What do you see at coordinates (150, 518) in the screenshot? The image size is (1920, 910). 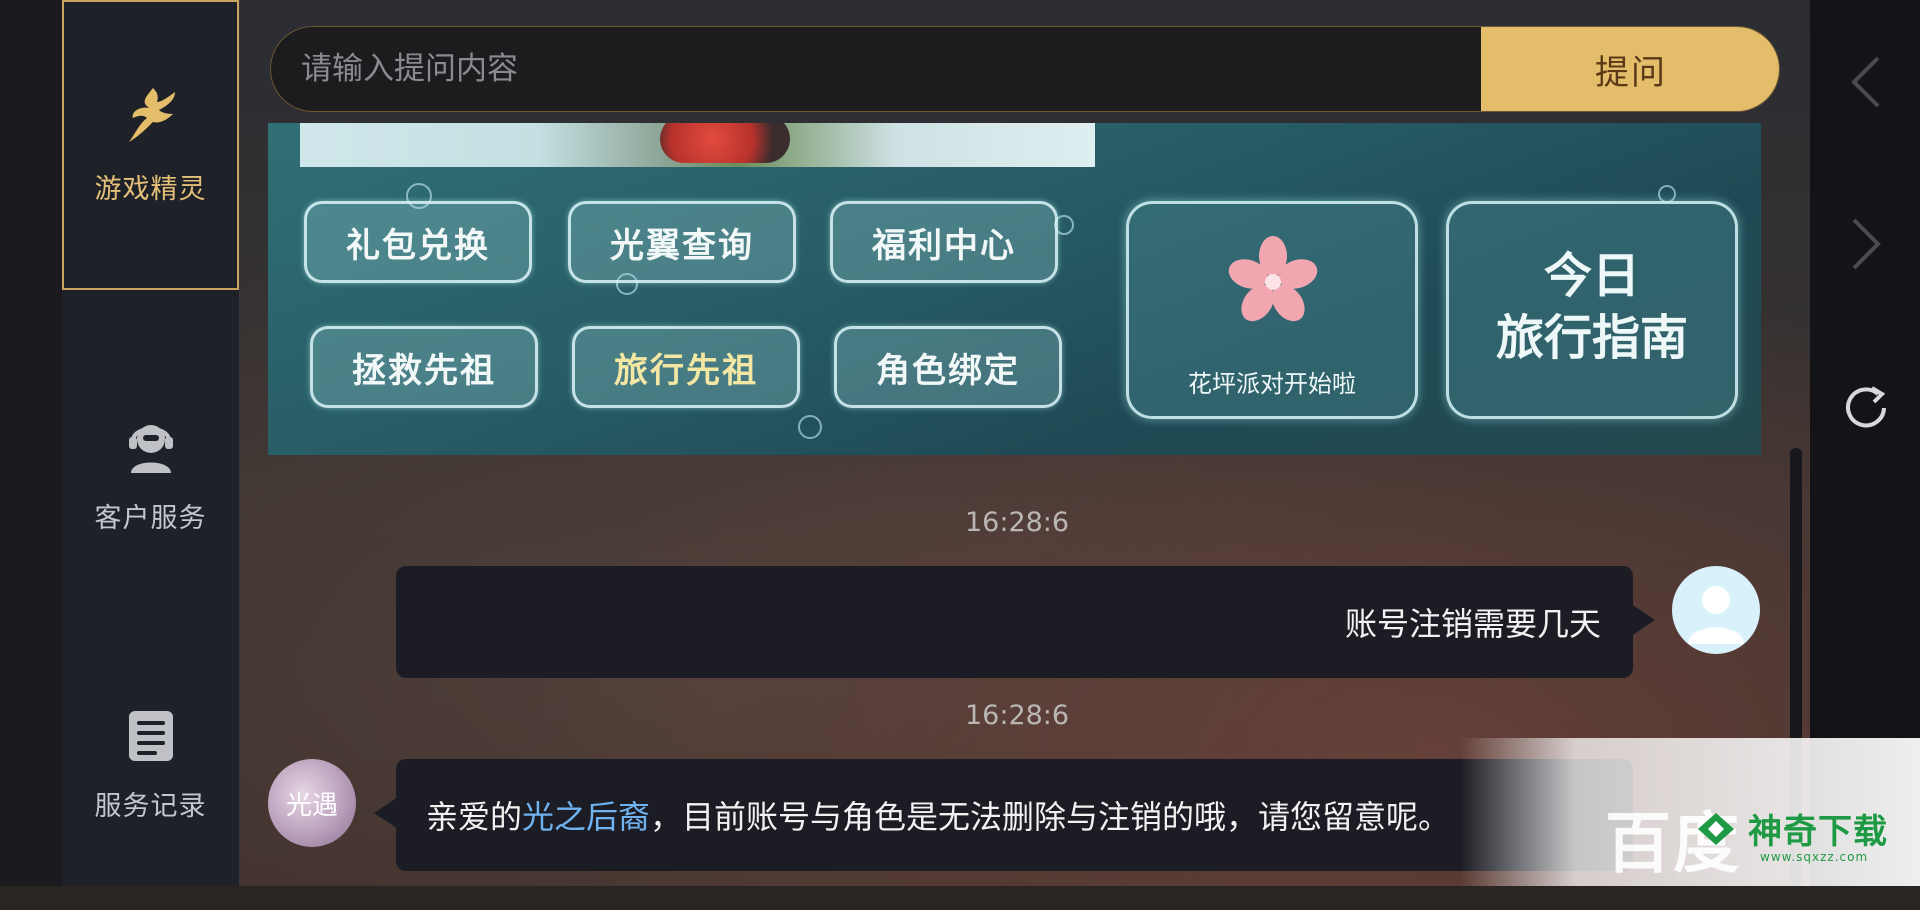 I see `sidebar-item-label: 客户服务` at bounding box center [150, 518].